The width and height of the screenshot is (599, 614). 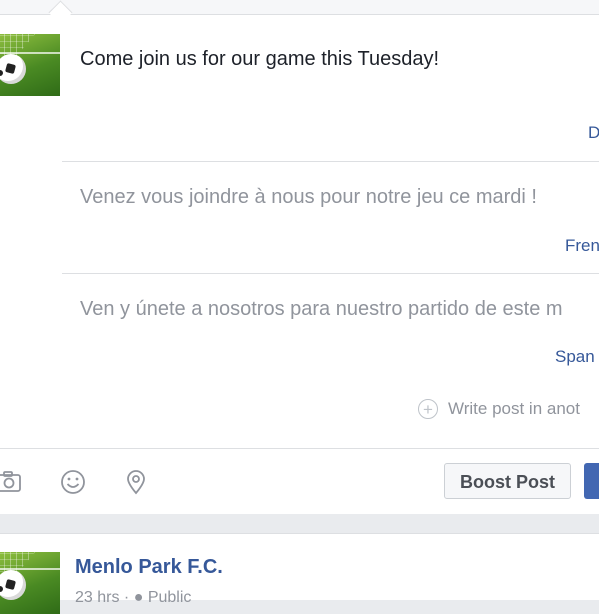 What do you see at coordinates (97, 597) in the screenshot?
I see `post-timestamp: 23 hrs` at bounding box center [97, 597].